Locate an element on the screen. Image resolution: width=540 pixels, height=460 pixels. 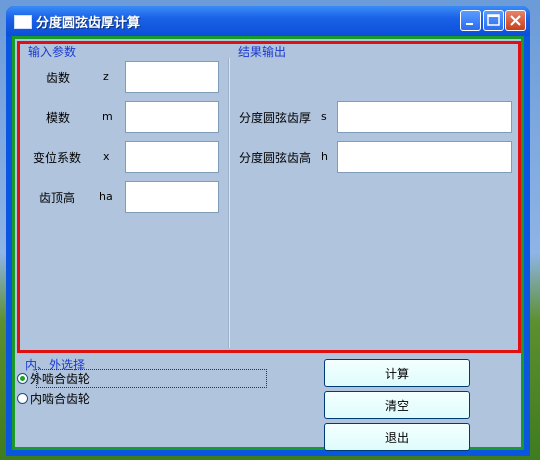
symbol-x: x is located at coordinates (106, 156).